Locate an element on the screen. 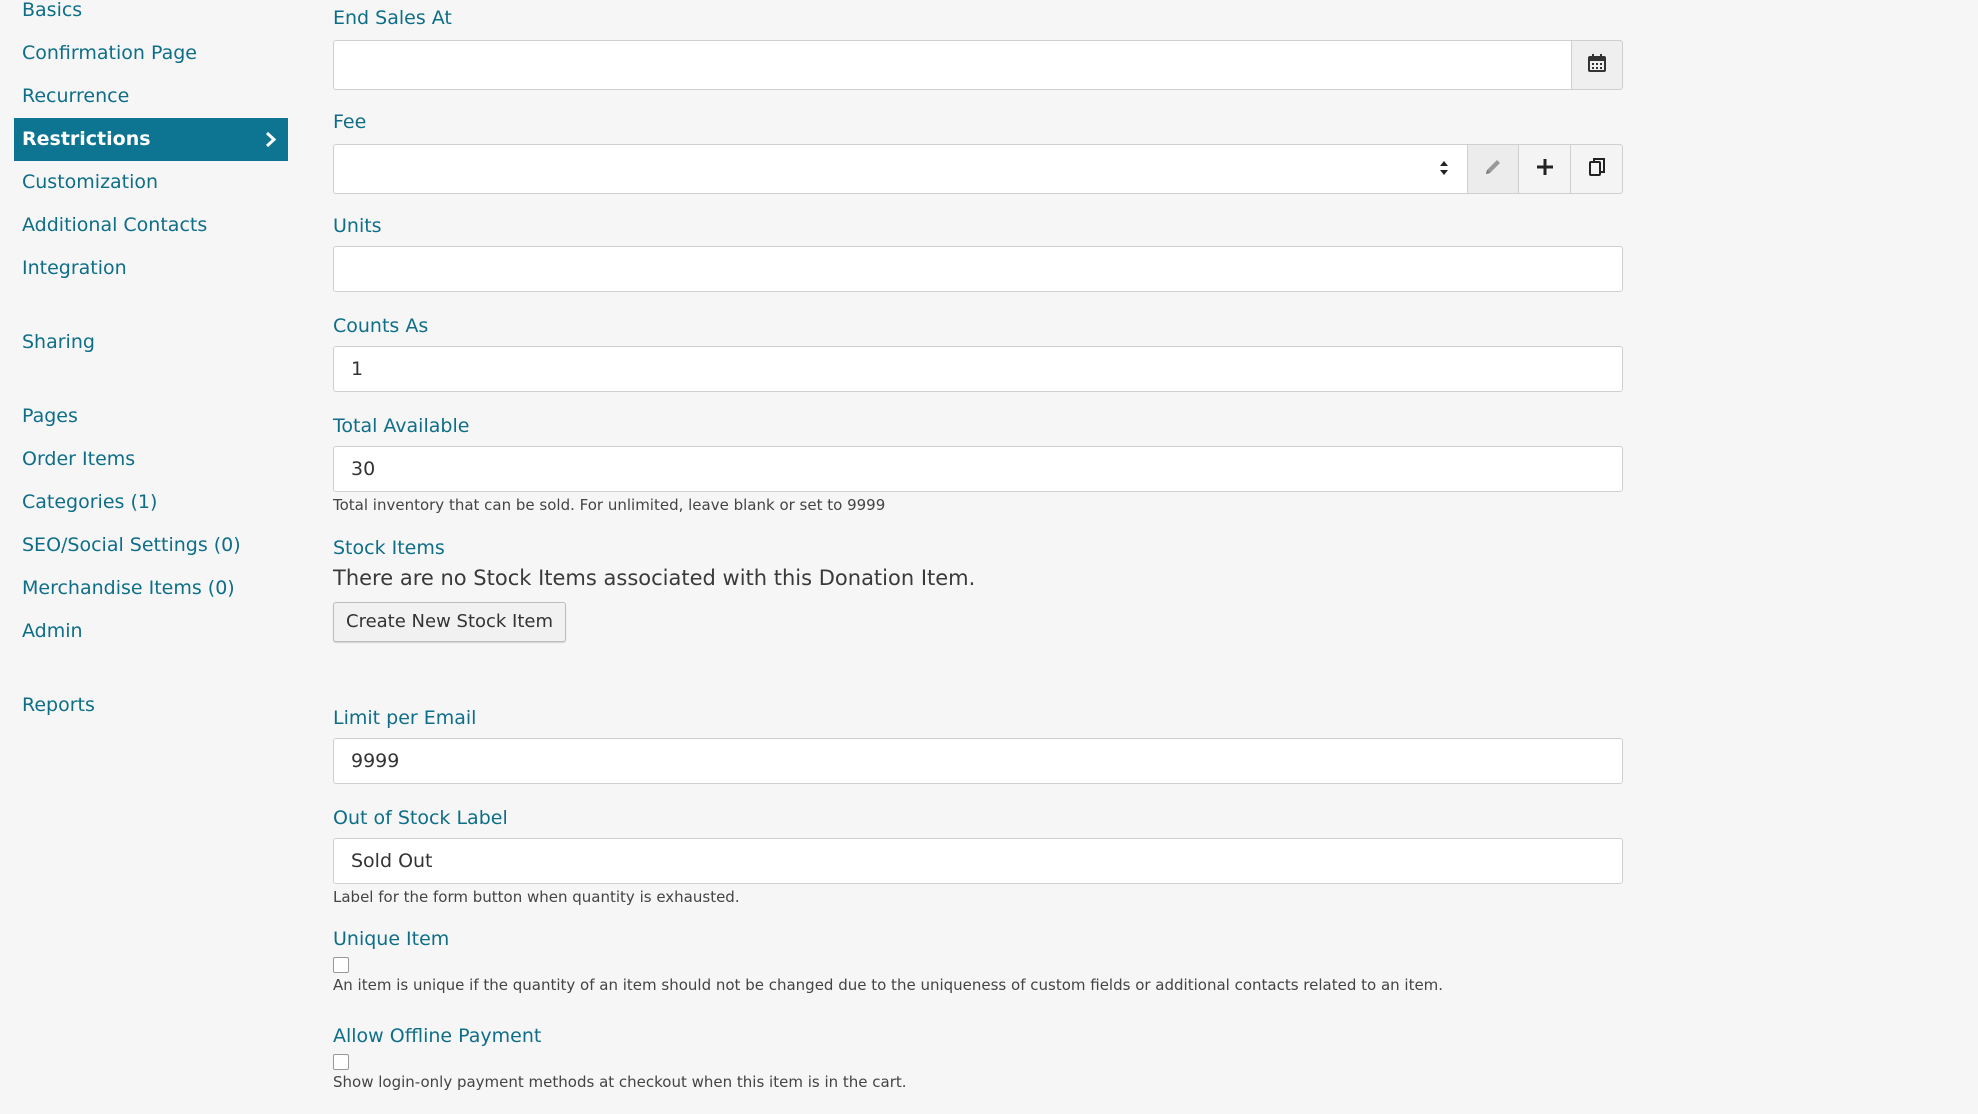 Image resolution: width=1978 pixels, height=1114 pixels. create-new-stock-item-button: Create New Stock Item is located at coordinates (450, 622).